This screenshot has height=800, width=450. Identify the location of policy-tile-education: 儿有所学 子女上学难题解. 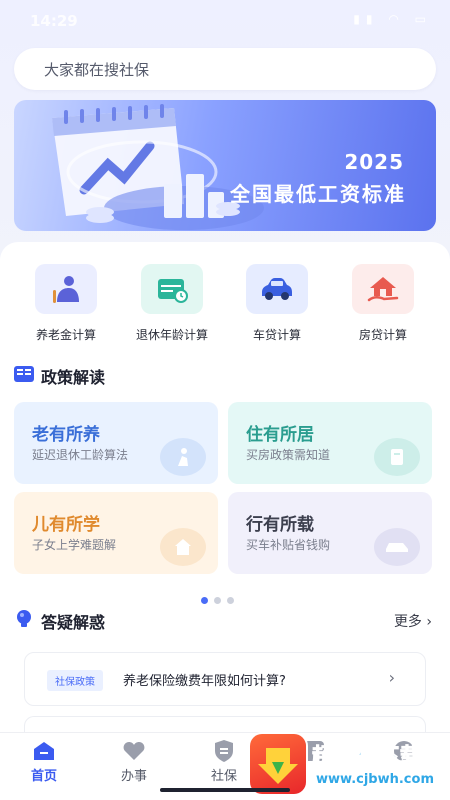
(116, 533).